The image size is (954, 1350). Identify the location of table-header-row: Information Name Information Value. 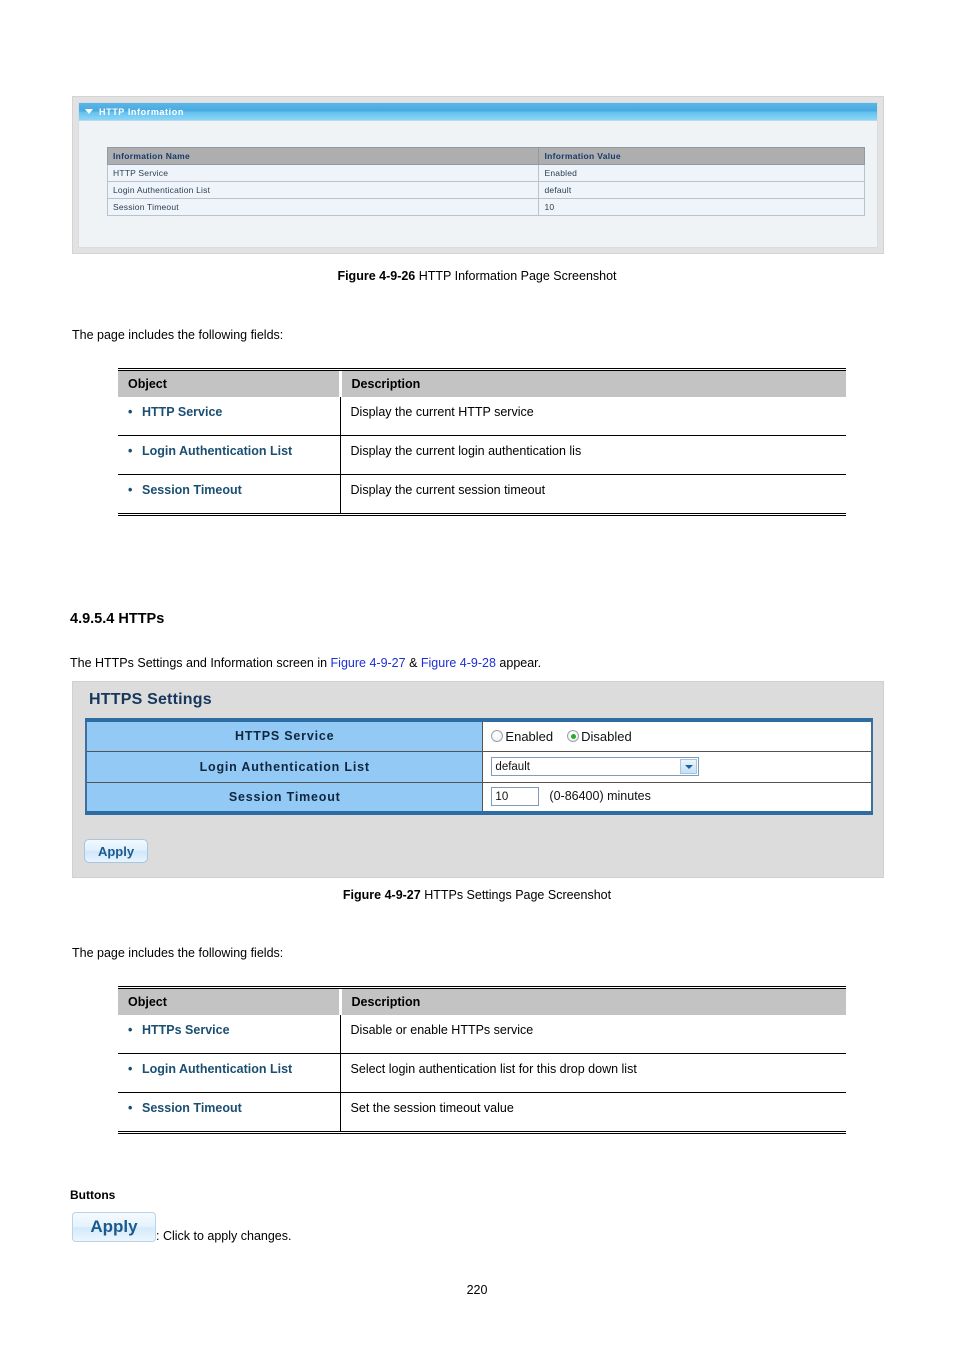
(485, 156).